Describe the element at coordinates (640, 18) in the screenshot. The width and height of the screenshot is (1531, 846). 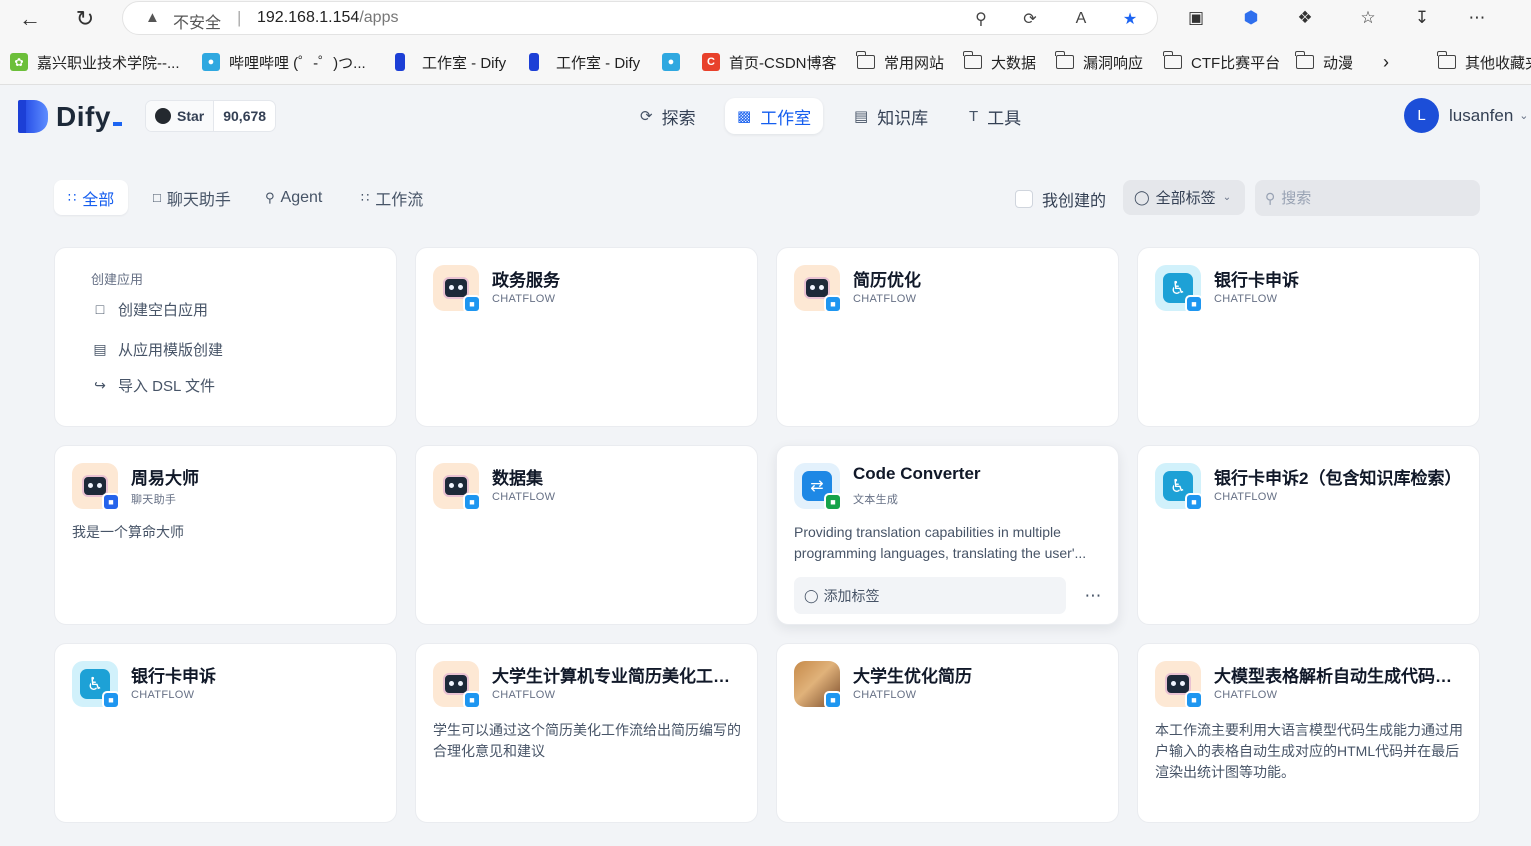
I see `address-bar: ▲ 不安全 | 192.168.1.154/apps ⚲ ⟳ A ★` at that location.